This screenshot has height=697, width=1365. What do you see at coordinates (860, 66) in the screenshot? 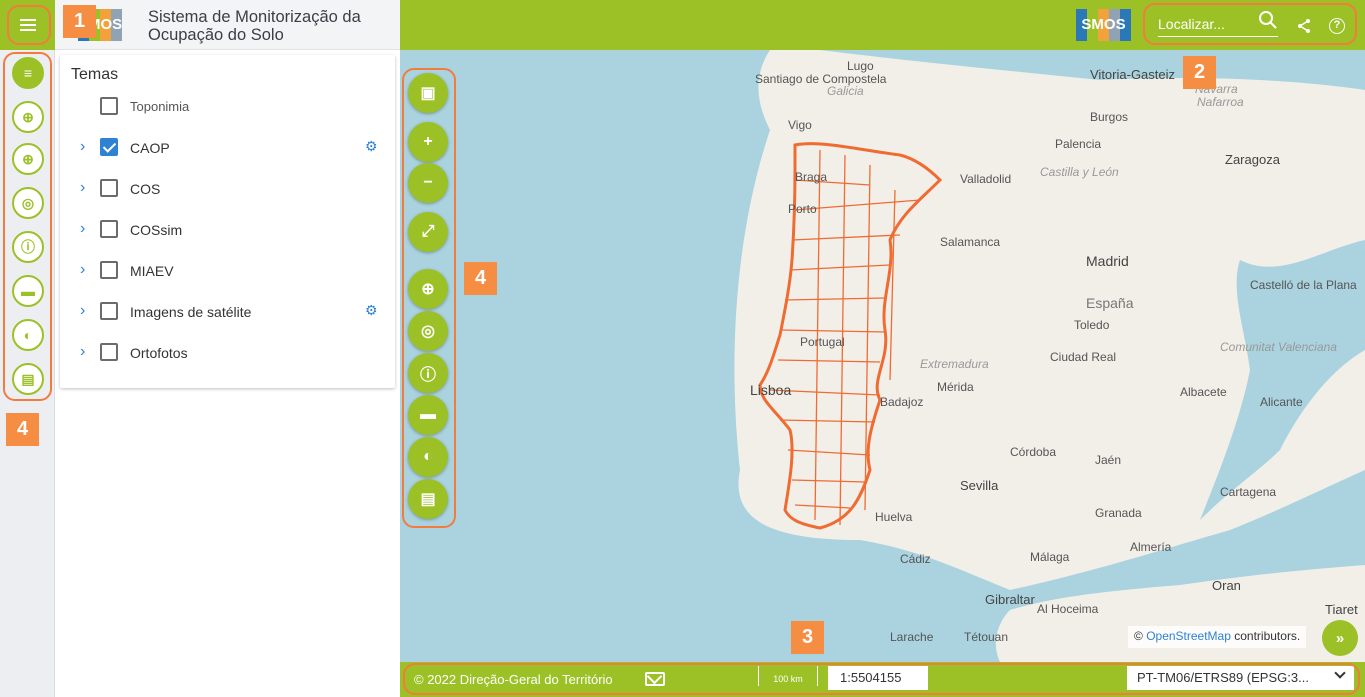
I see `map-label: Lugo` at bounding box center [860, 66].